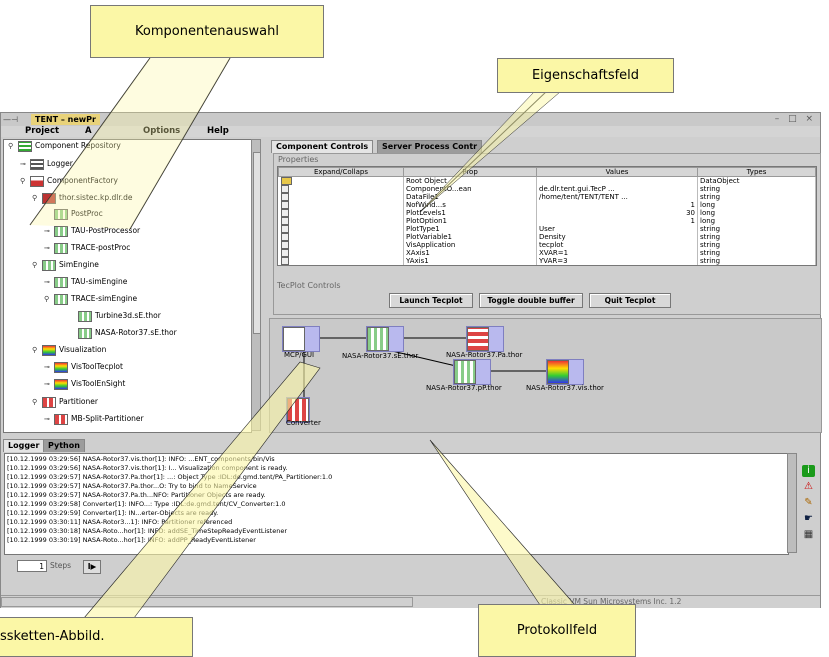 The height and width of the screenshot is (657, 829). What do you see at coordinates (585, 75) in the screenshot?
I see `callout-property-field: Eigenschaftsfeld` at bounding box center [585, 75].